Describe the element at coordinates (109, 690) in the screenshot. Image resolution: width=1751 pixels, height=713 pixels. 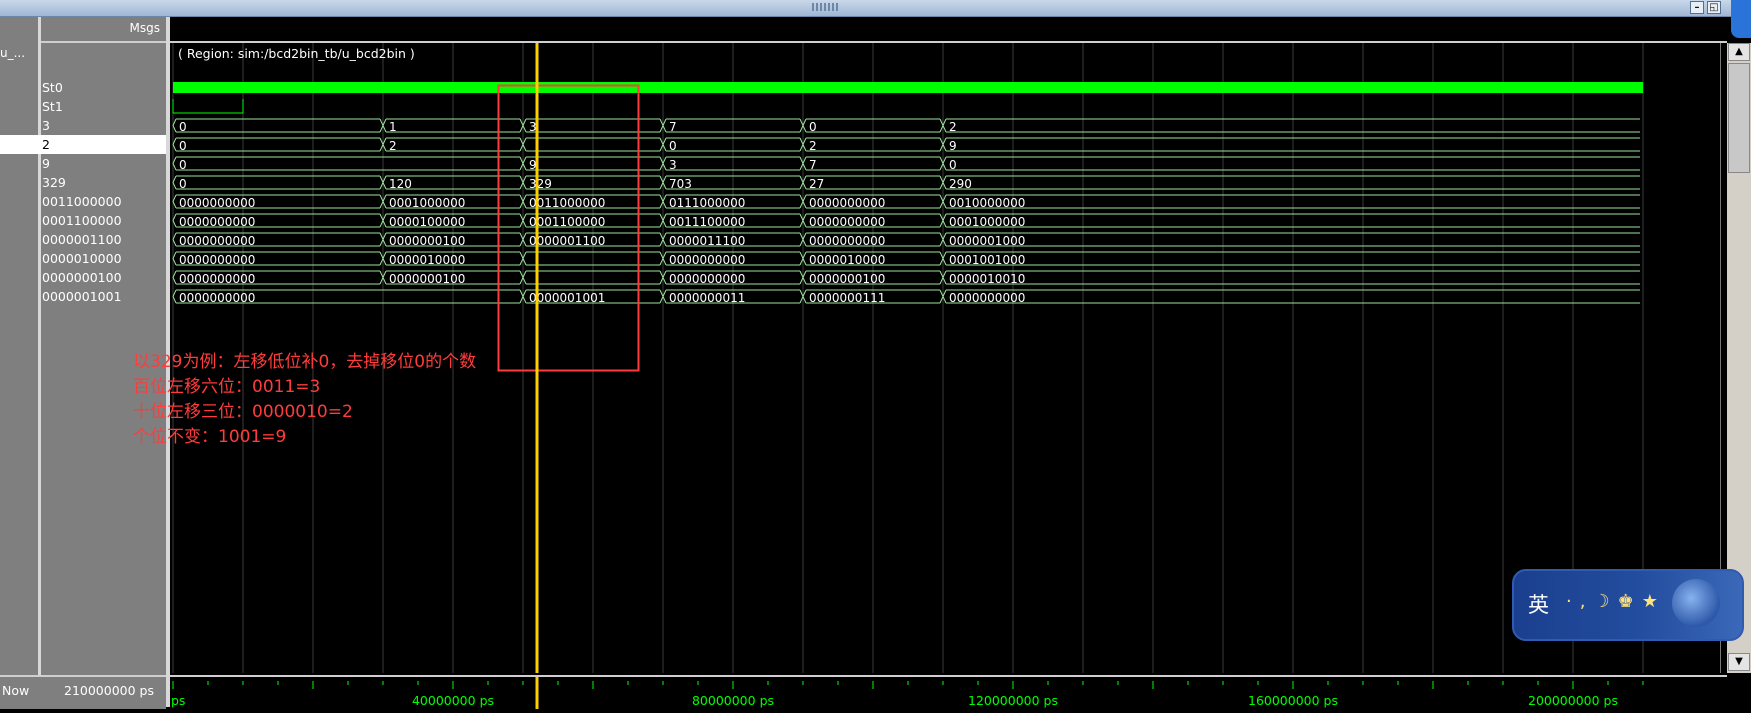
I see `now-value: 210000000 ps` at that location.